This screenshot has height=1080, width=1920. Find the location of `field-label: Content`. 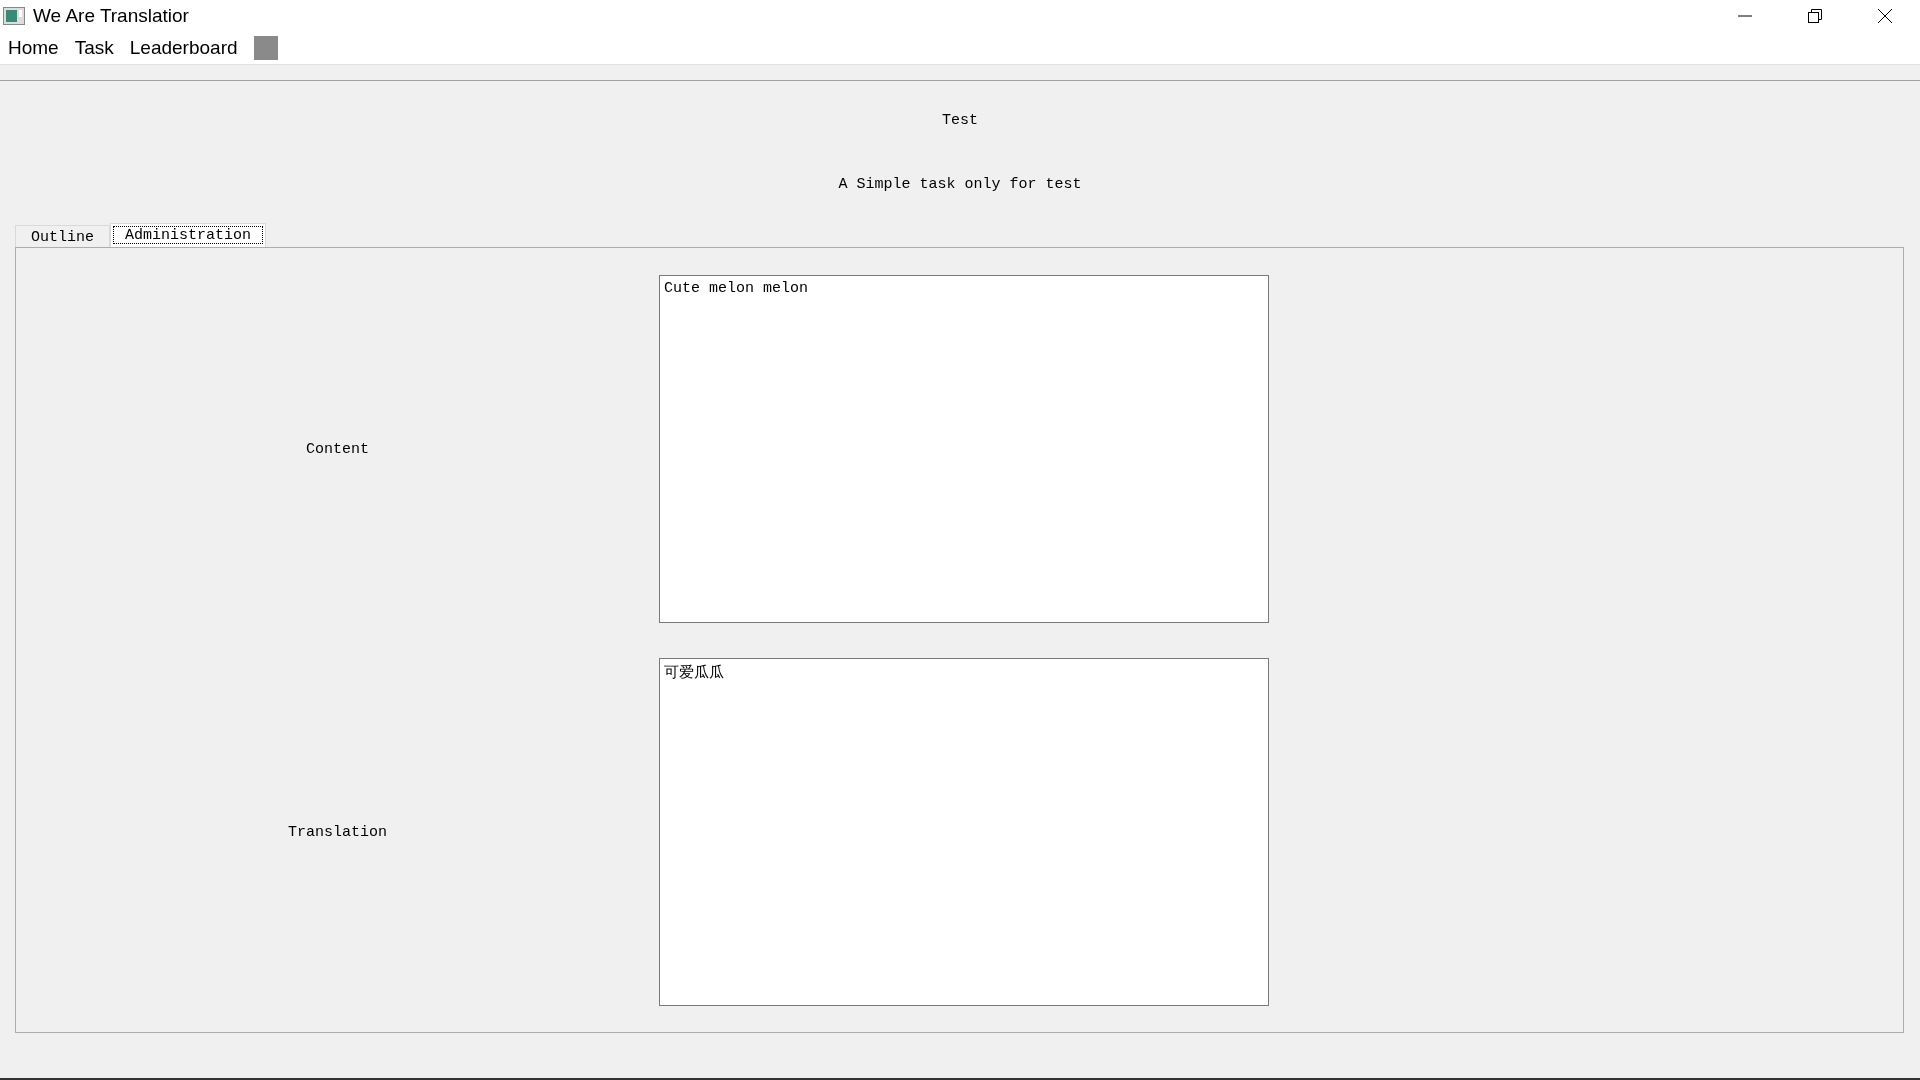

field-label: Content is located at coordinates (337, 449).